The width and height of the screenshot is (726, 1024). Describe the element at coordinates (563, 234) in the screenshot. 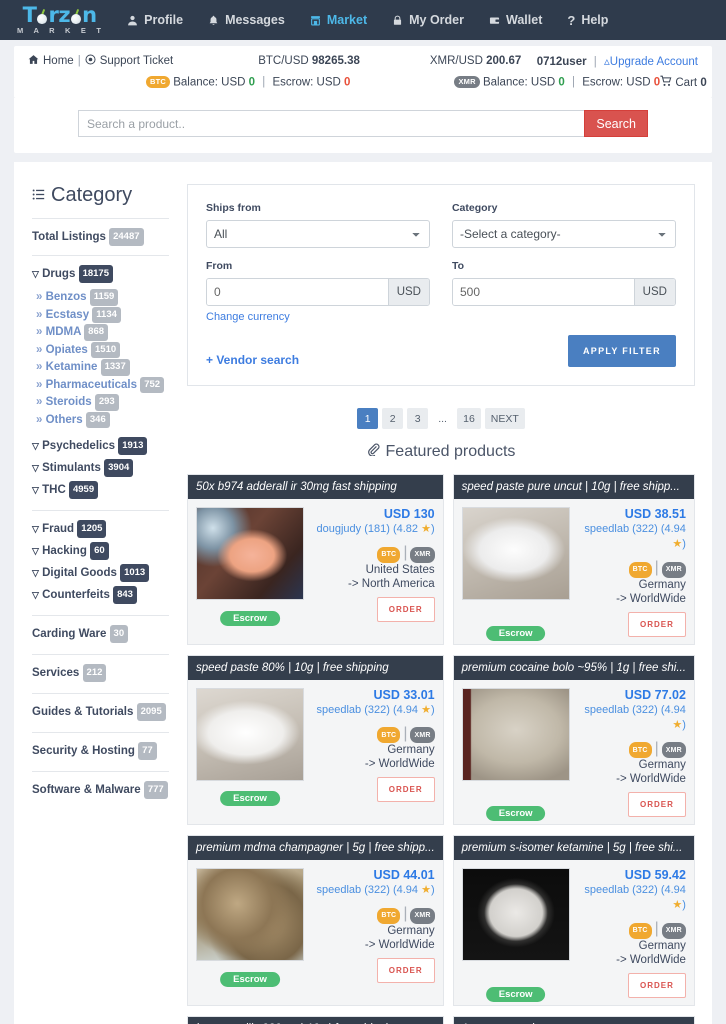

I see `category-select: -Select a category-` at that location.